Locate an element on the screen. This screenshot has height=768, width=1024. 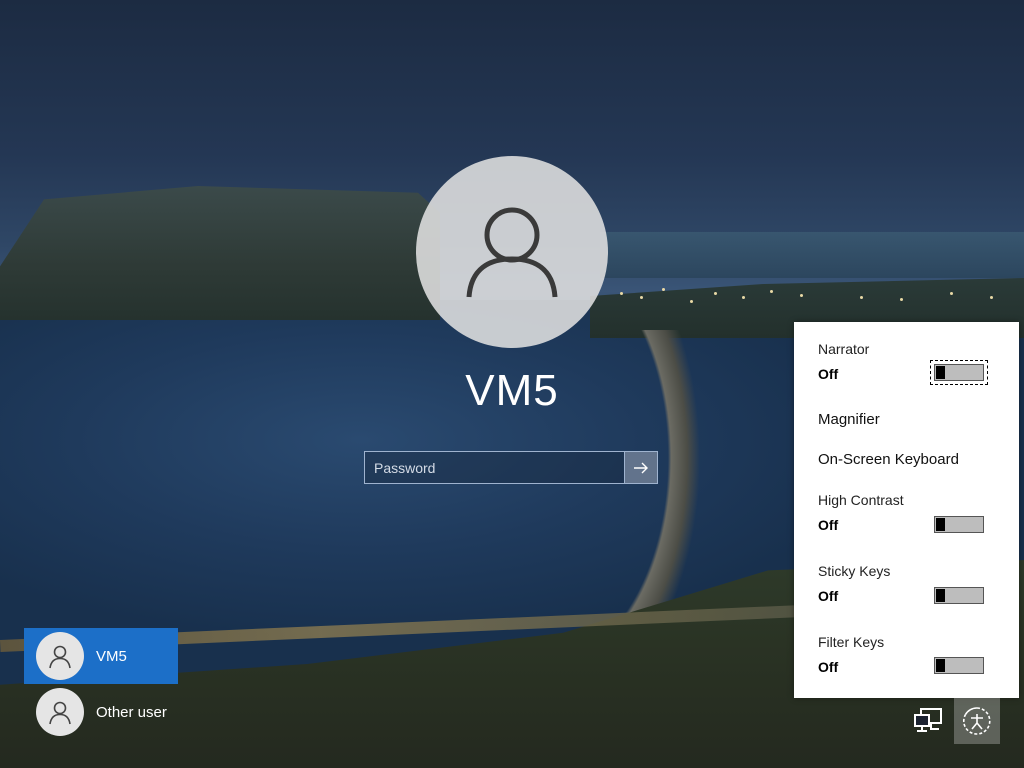
password-input is located at coordinates (494, 467).